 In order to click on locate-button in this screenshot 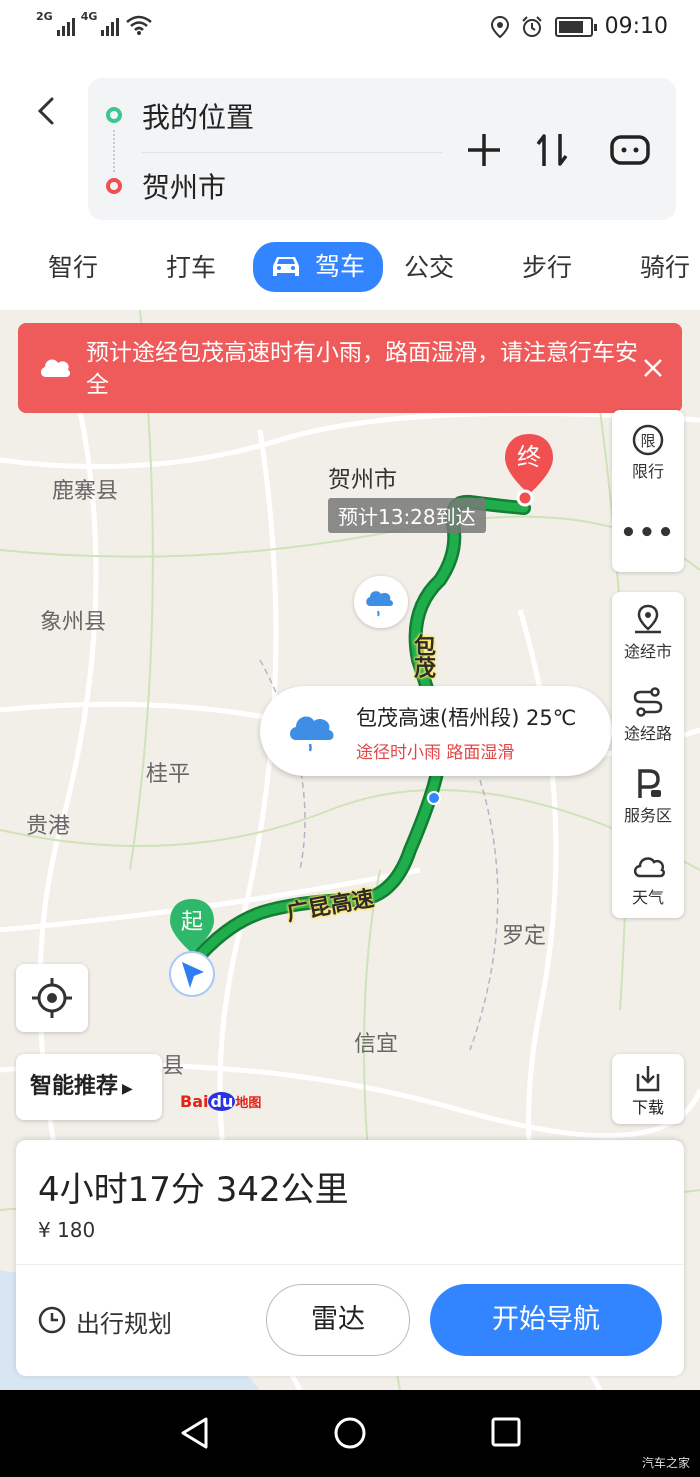, I will do `click(52, 998)`.